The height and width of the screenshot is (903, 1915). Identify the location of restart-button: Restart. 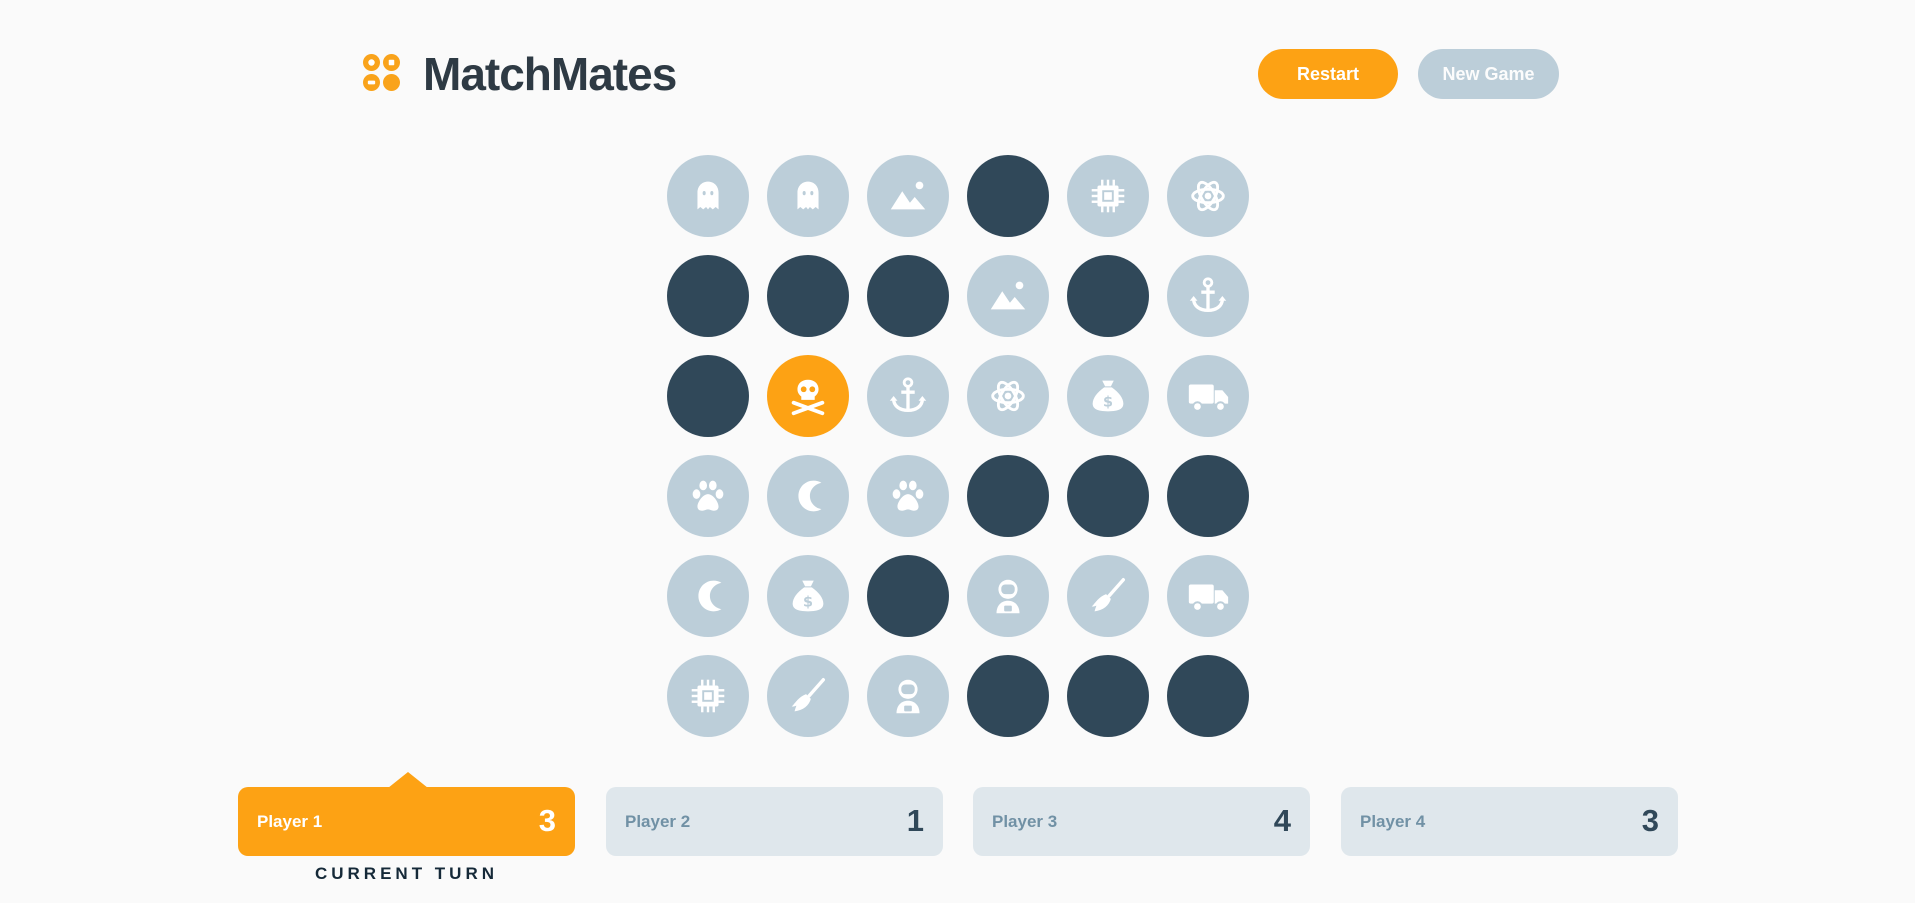
(1328, 74).